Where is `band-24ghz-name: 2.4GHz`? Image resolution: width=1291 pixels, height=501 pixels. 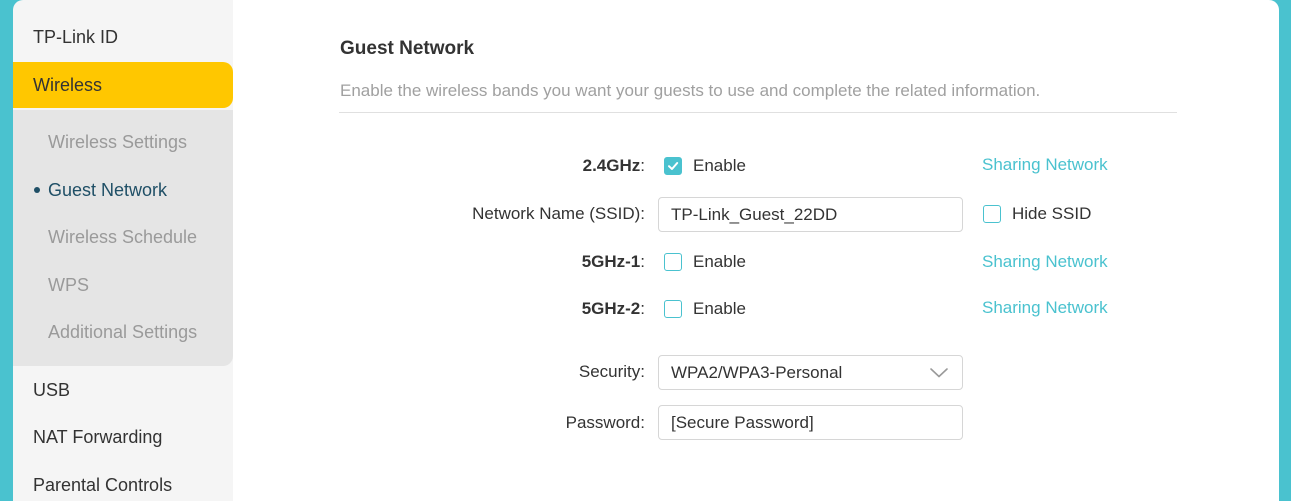 band-24ghz-name: 2.4GHz is located at coordinates (611, 165).